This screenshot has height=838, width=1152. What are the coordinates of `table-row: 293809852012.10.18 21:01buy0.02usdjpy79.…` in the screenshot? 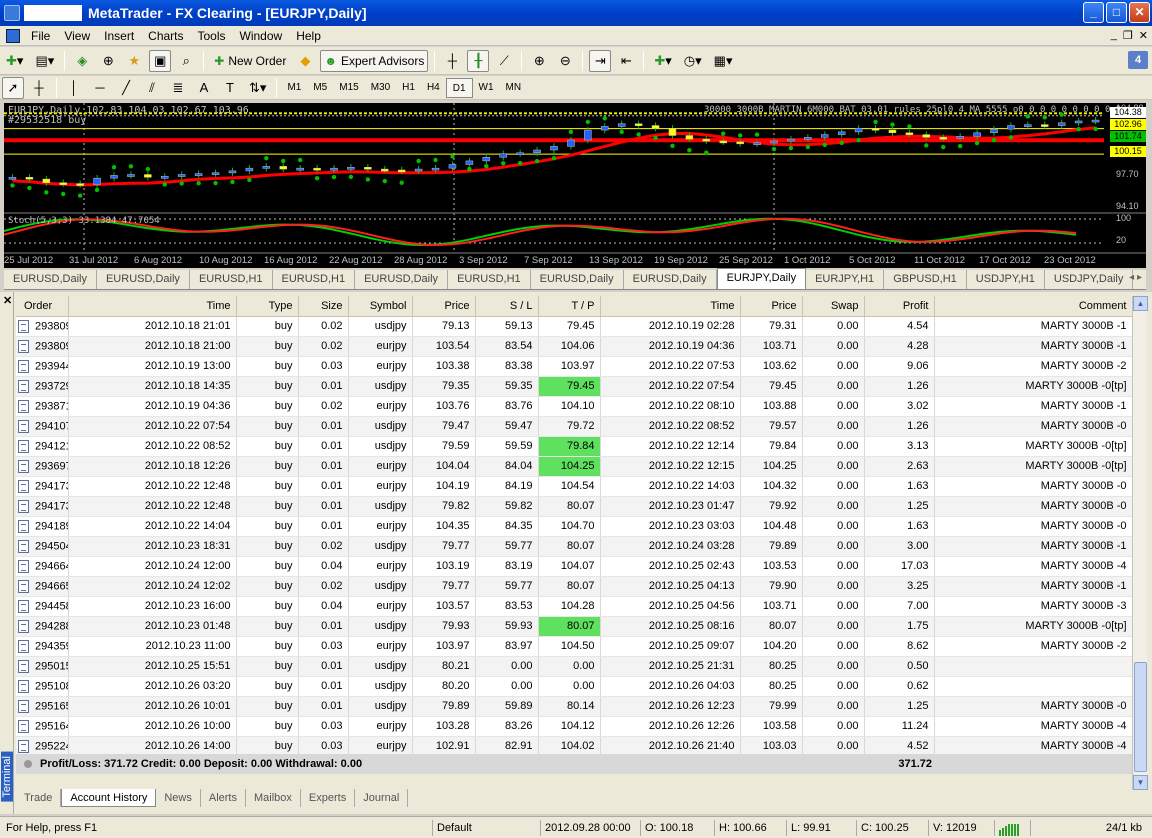 It's located at (574, 326).